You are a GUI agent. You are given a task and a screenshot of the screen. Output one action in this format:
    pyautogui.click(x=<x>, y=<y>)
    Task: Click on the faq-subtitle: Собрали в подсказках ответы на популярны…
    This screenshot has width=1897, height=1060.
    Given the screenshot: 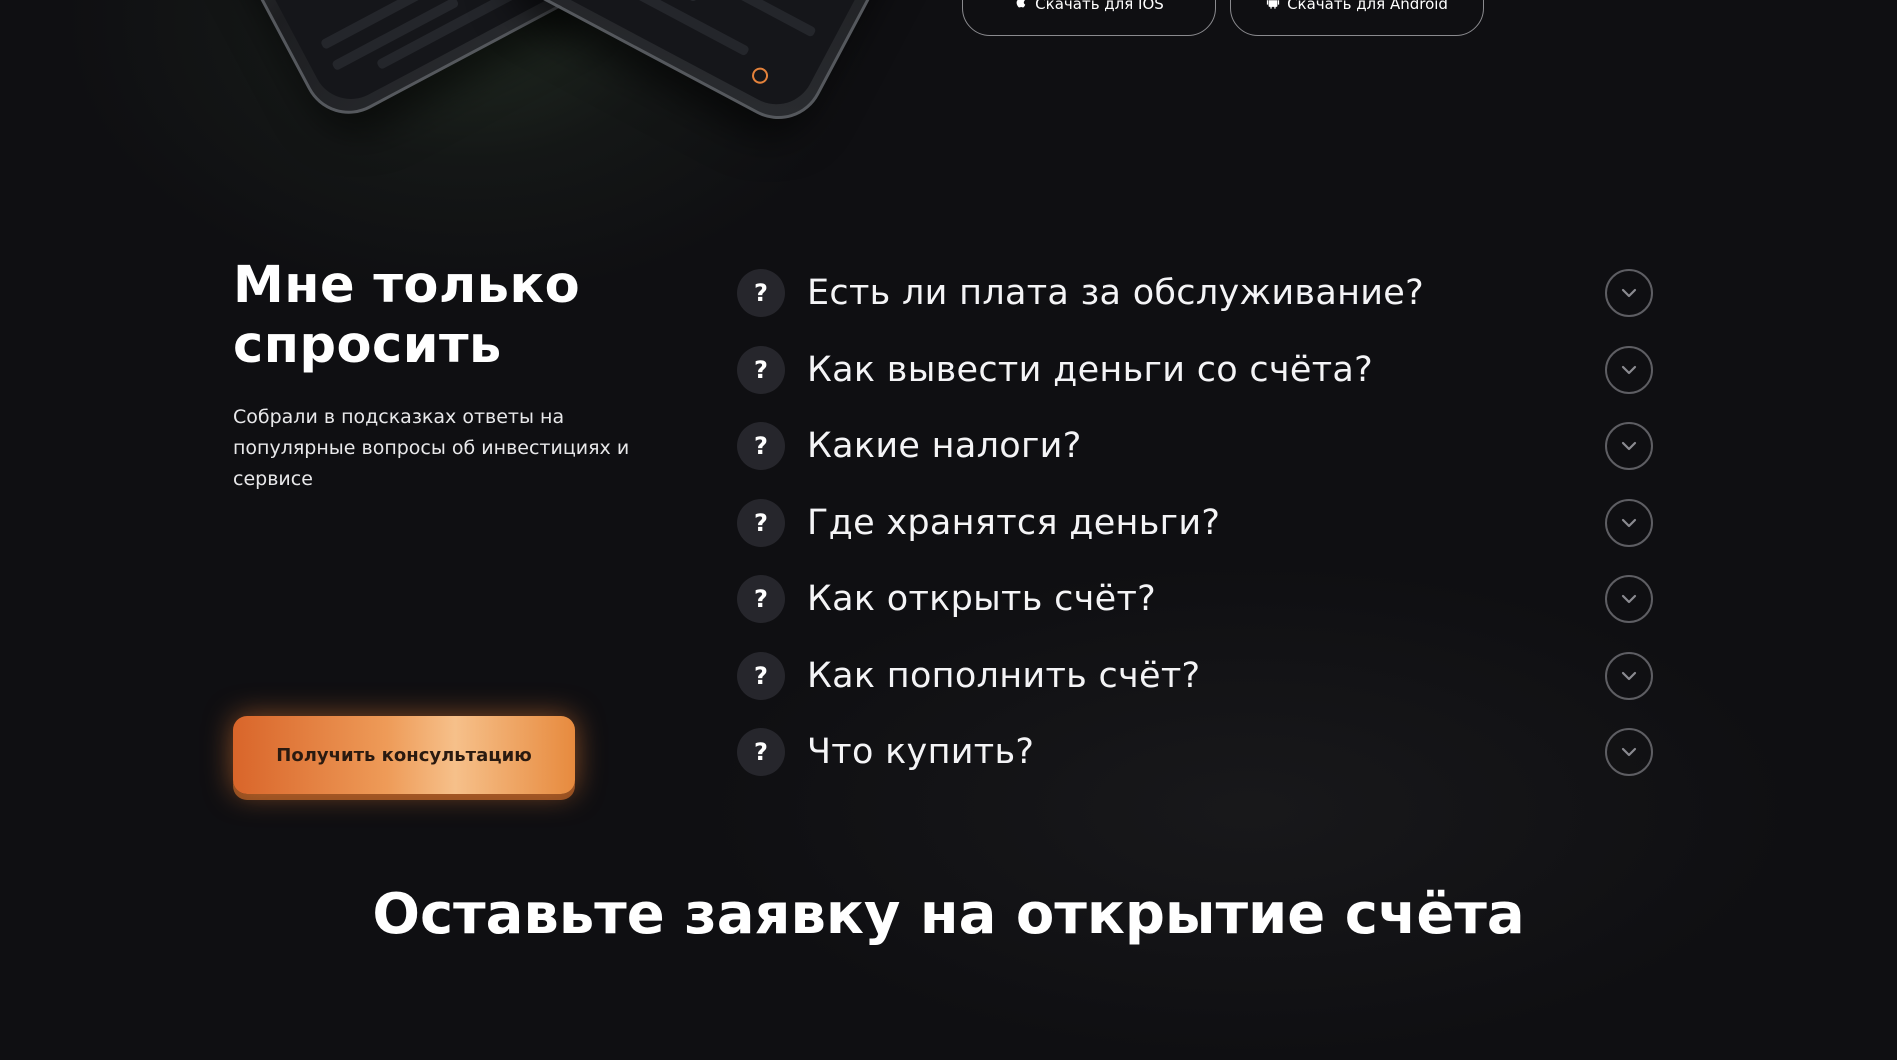 What is the action you would take?
    pyautogui.click(x=431, y=448)
    